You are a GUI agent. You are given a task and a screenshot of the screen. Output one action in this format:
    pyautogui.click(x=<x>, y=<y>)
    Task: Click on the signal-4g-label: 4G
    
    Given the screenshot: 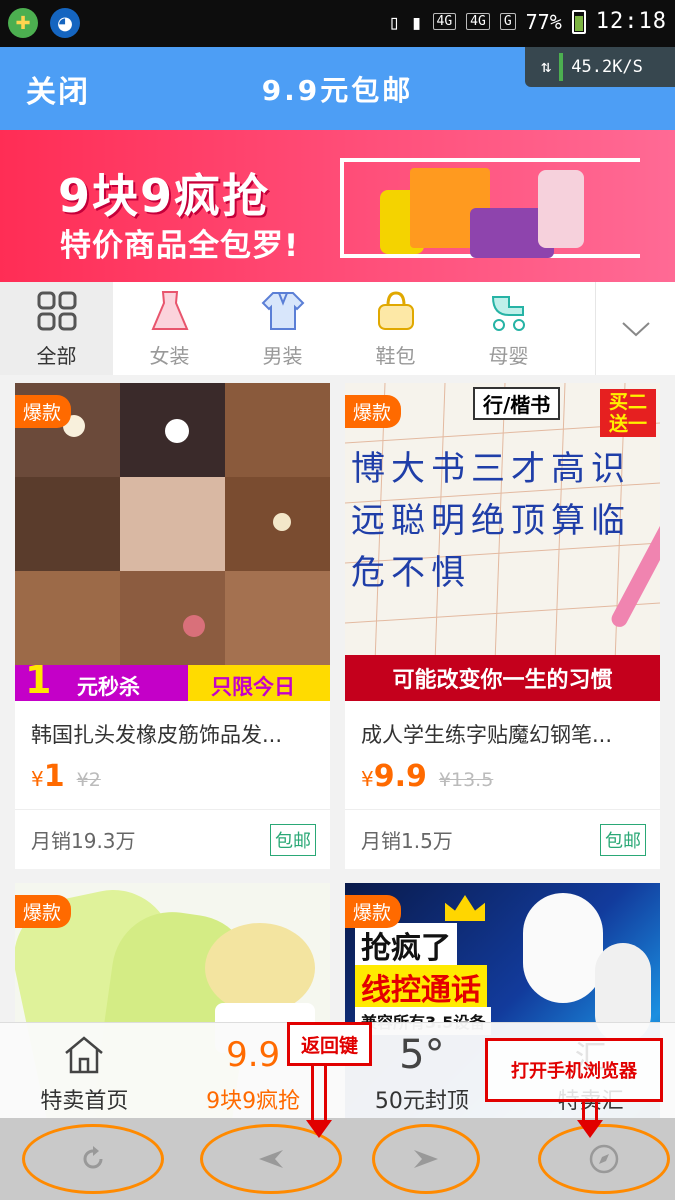 What is the action you would take?
    pyautogui.click(x=478, y=21)
    